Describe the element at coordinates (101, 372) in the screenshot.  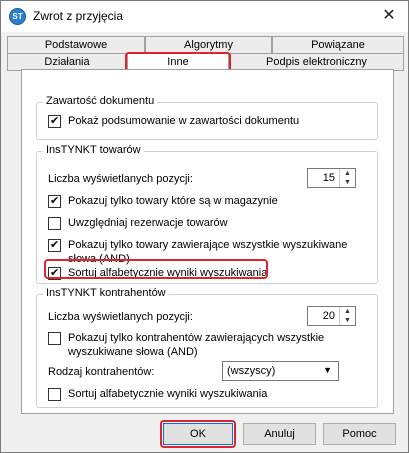
I see `contractor-type-label: Rodzaj kontrahentów:` at that location.